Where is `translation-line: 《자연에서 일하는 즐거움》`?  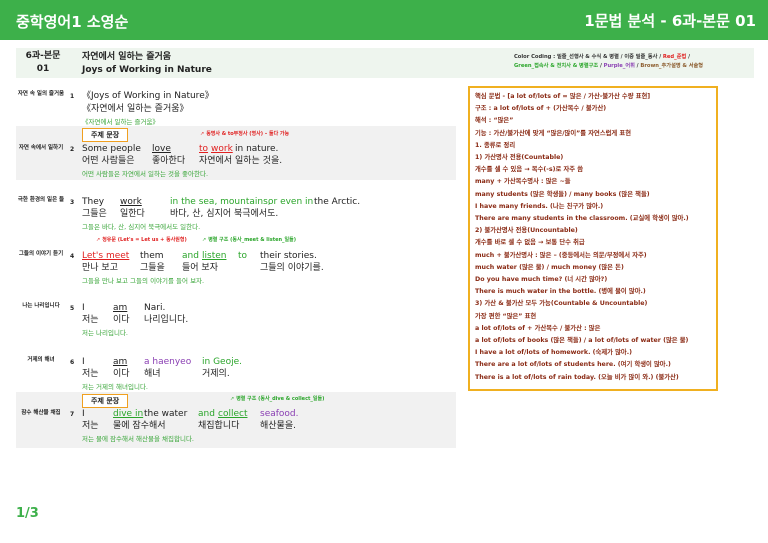
translation-line: 《자연에서 일하는 즐거움》 is located at coordinates (120, 122).